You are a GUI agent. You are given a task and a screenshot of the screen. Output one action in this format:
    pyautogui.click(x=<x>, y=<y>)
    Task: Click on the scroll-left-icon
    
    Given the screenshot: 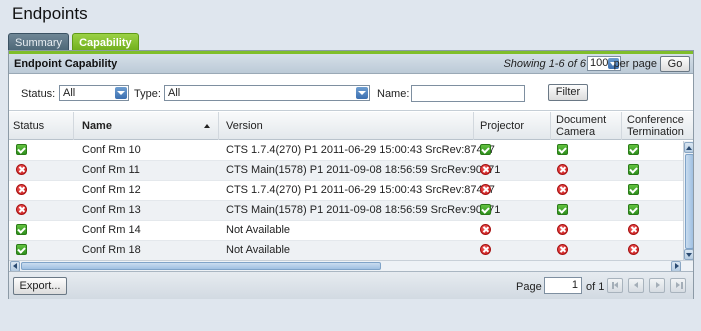 What is the action you would take?
    pyautogui.click(x=15, y=266)
    